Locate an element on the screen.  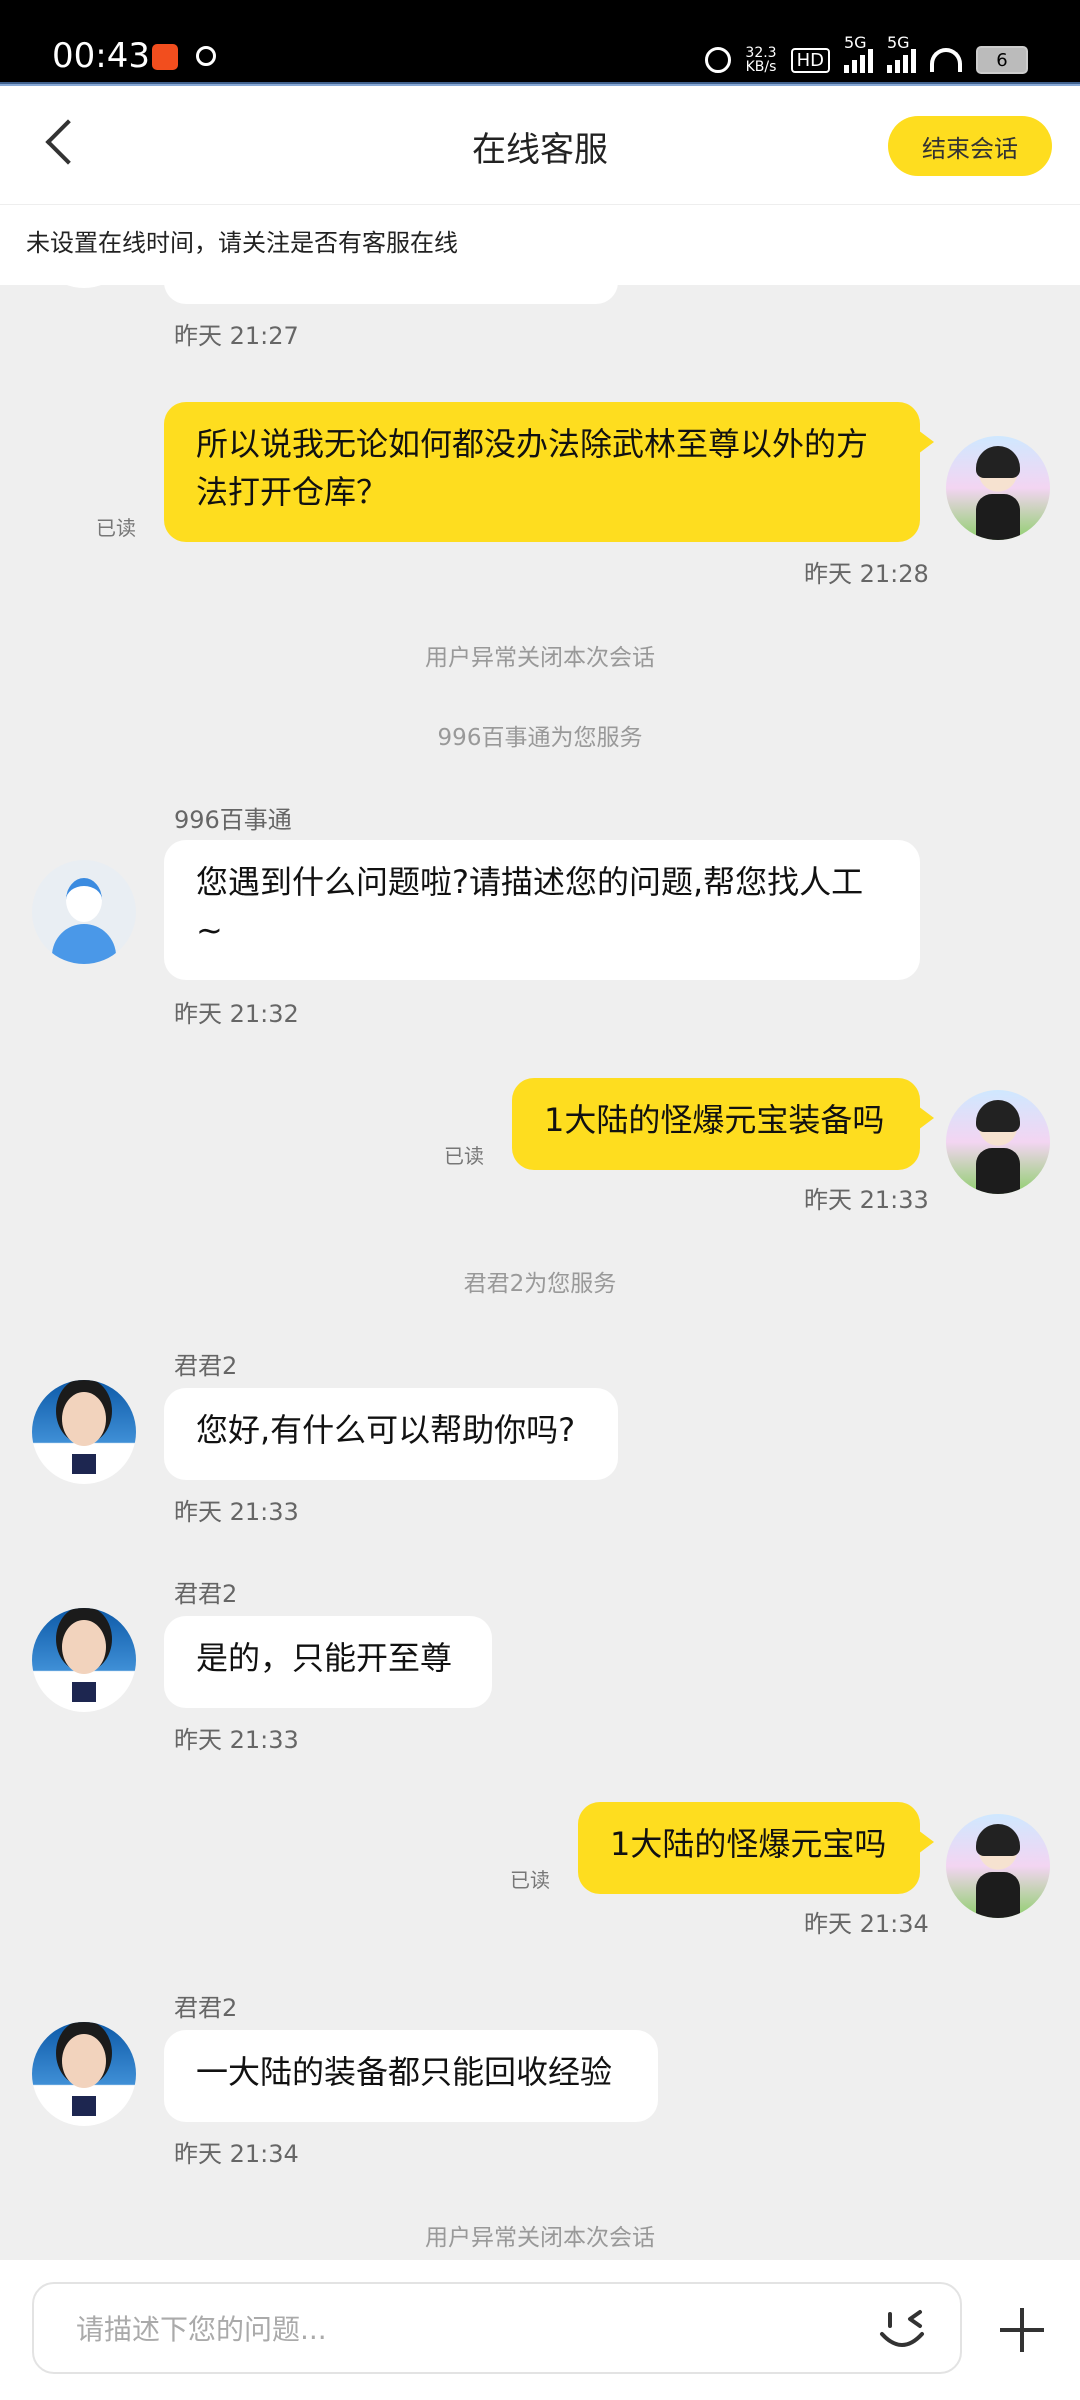
bot-avatar is located at coordinates (84, 912).